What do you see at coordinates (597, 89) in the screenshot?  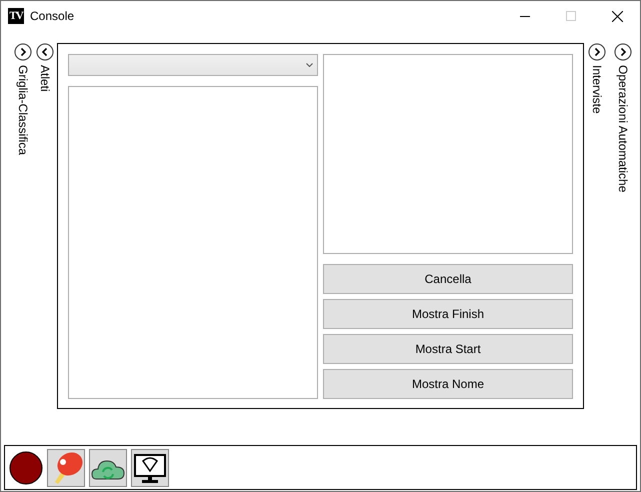 I see `expander-label: Interviste` at bounding box center [597, 89].